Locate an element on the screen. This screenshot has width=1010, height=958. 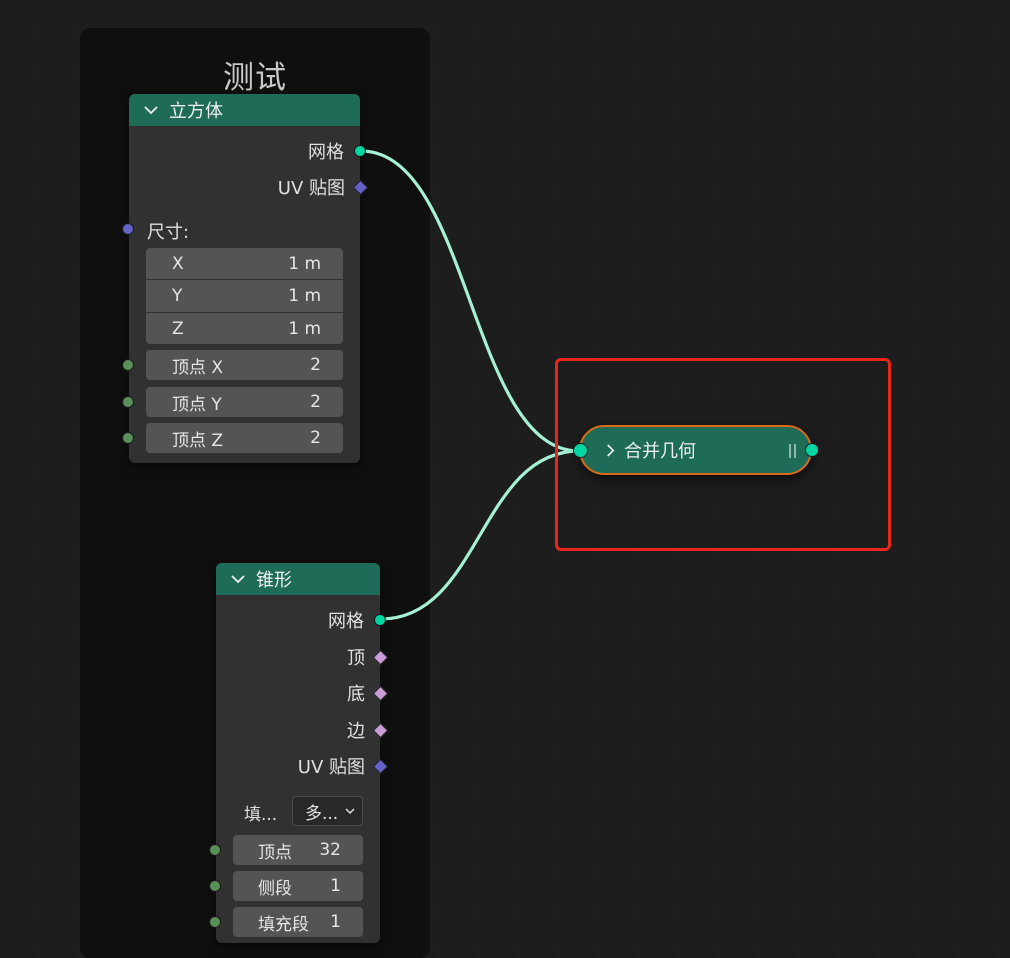
cube-output-uv: UV 贴图 is located at coordinates (323, 187).